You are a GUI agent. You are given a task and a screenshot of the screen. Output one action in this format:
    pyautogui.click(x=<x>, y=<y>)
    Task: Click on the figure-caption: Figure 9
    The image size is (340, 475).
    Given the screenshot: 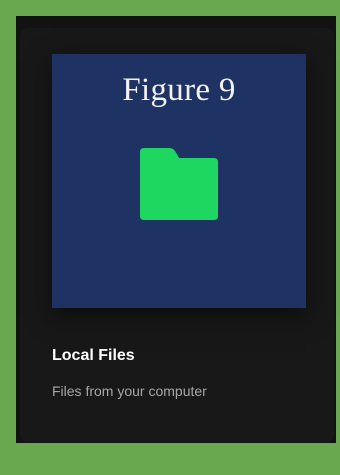 What is the action you would take?
    pyautogui.click(x=179, y=90)
    